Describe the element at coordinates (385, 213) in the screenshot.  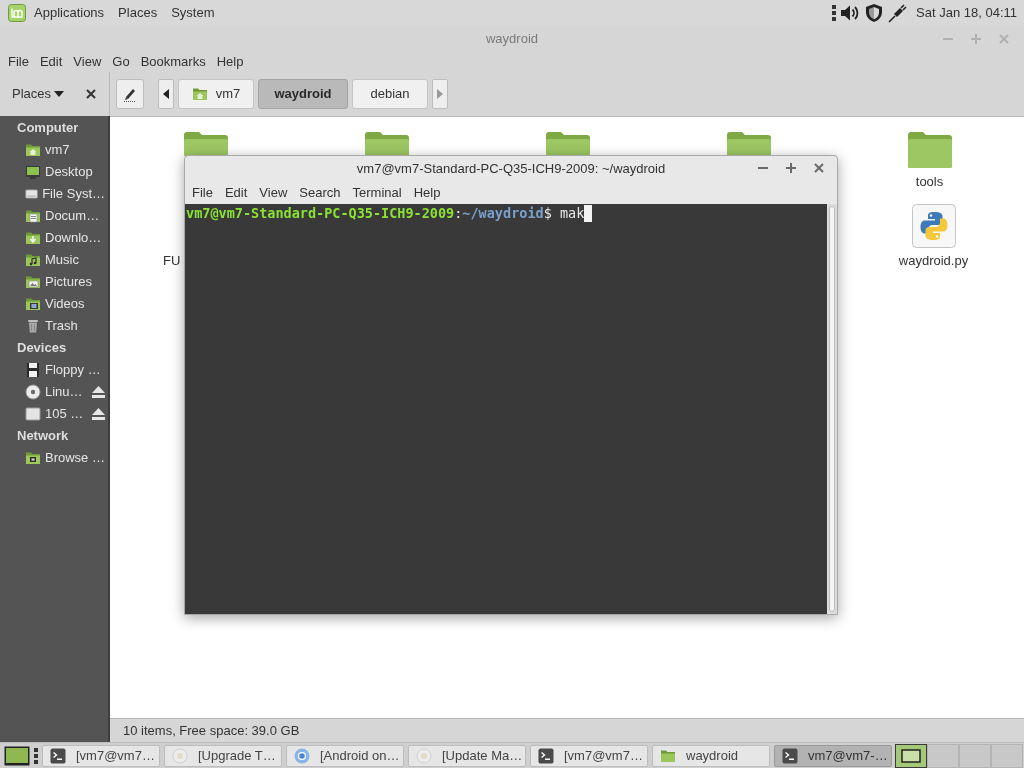
I see `prompt-line: vm7@vm7-Standard-PC-Q35-ICH9-2009:~/waydroid$ mak` at that location.